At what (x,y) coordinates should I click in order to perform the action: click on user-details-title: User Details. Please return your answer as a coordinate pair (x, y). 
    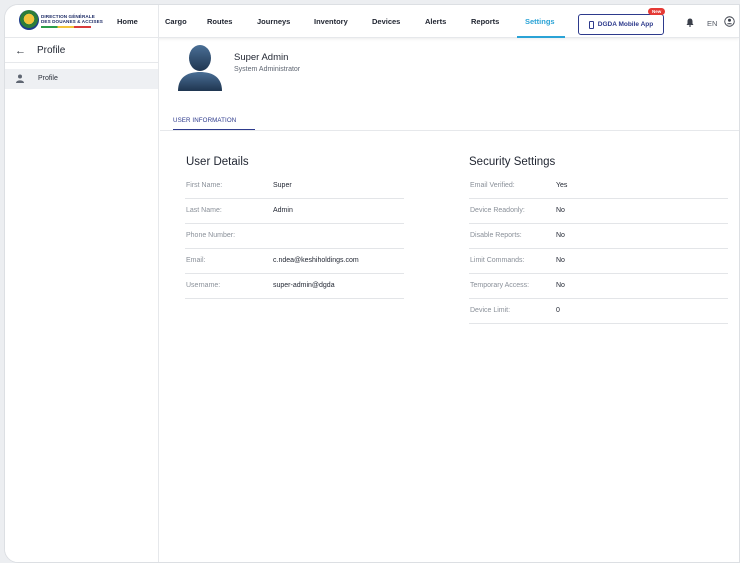
    Looking at the image, I should click on (217, 162).